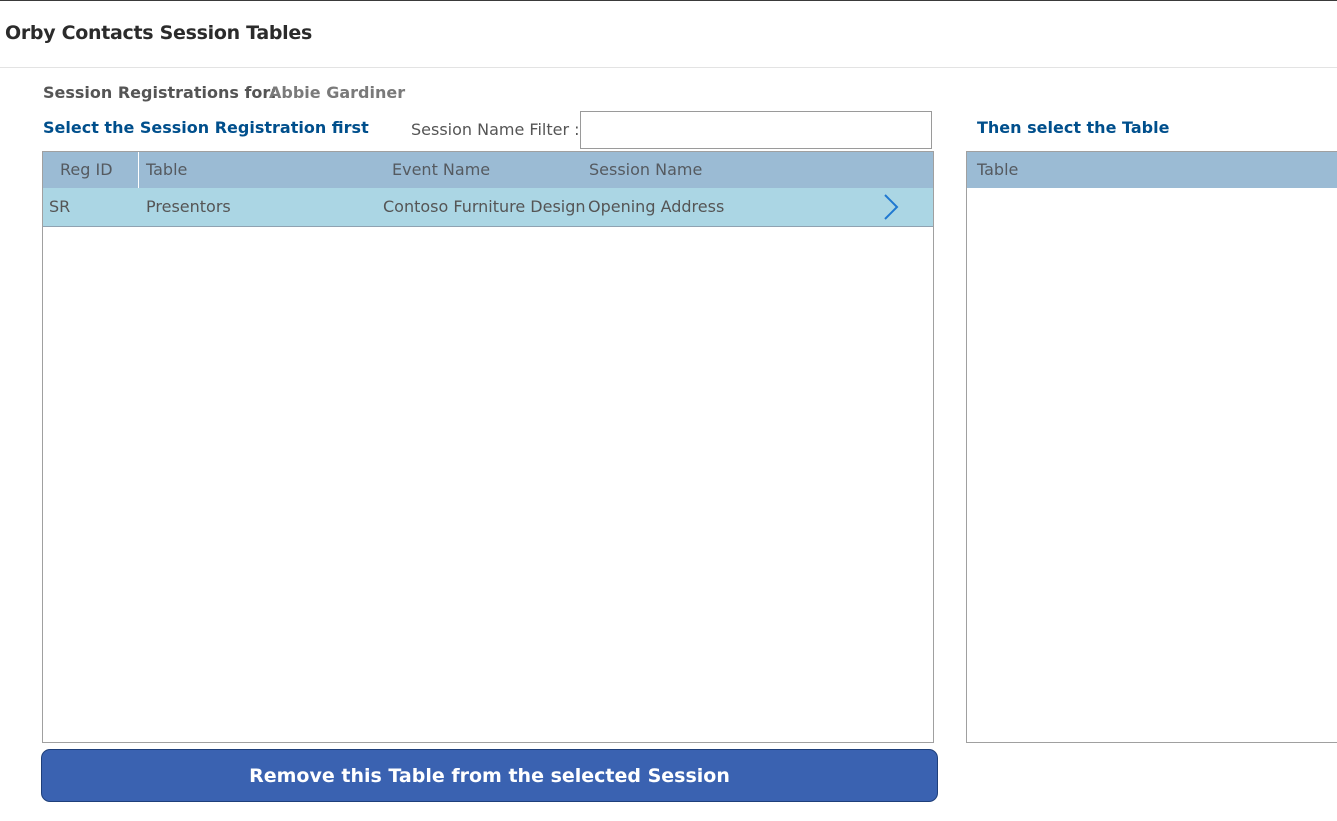 The image size is (1337, 821). What do you see at coordinates (160, 92) in the screenshot?
I see `registration-label: Session Registrations for:` at bounding box center [160, 92].